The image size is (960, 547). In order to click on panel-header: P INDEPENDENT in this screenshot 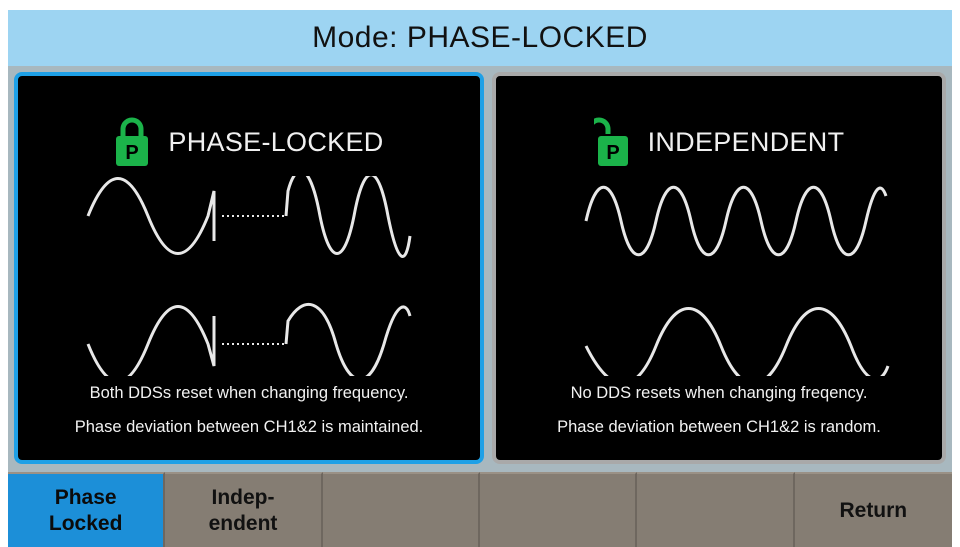, I will do `click(719, 142)`.